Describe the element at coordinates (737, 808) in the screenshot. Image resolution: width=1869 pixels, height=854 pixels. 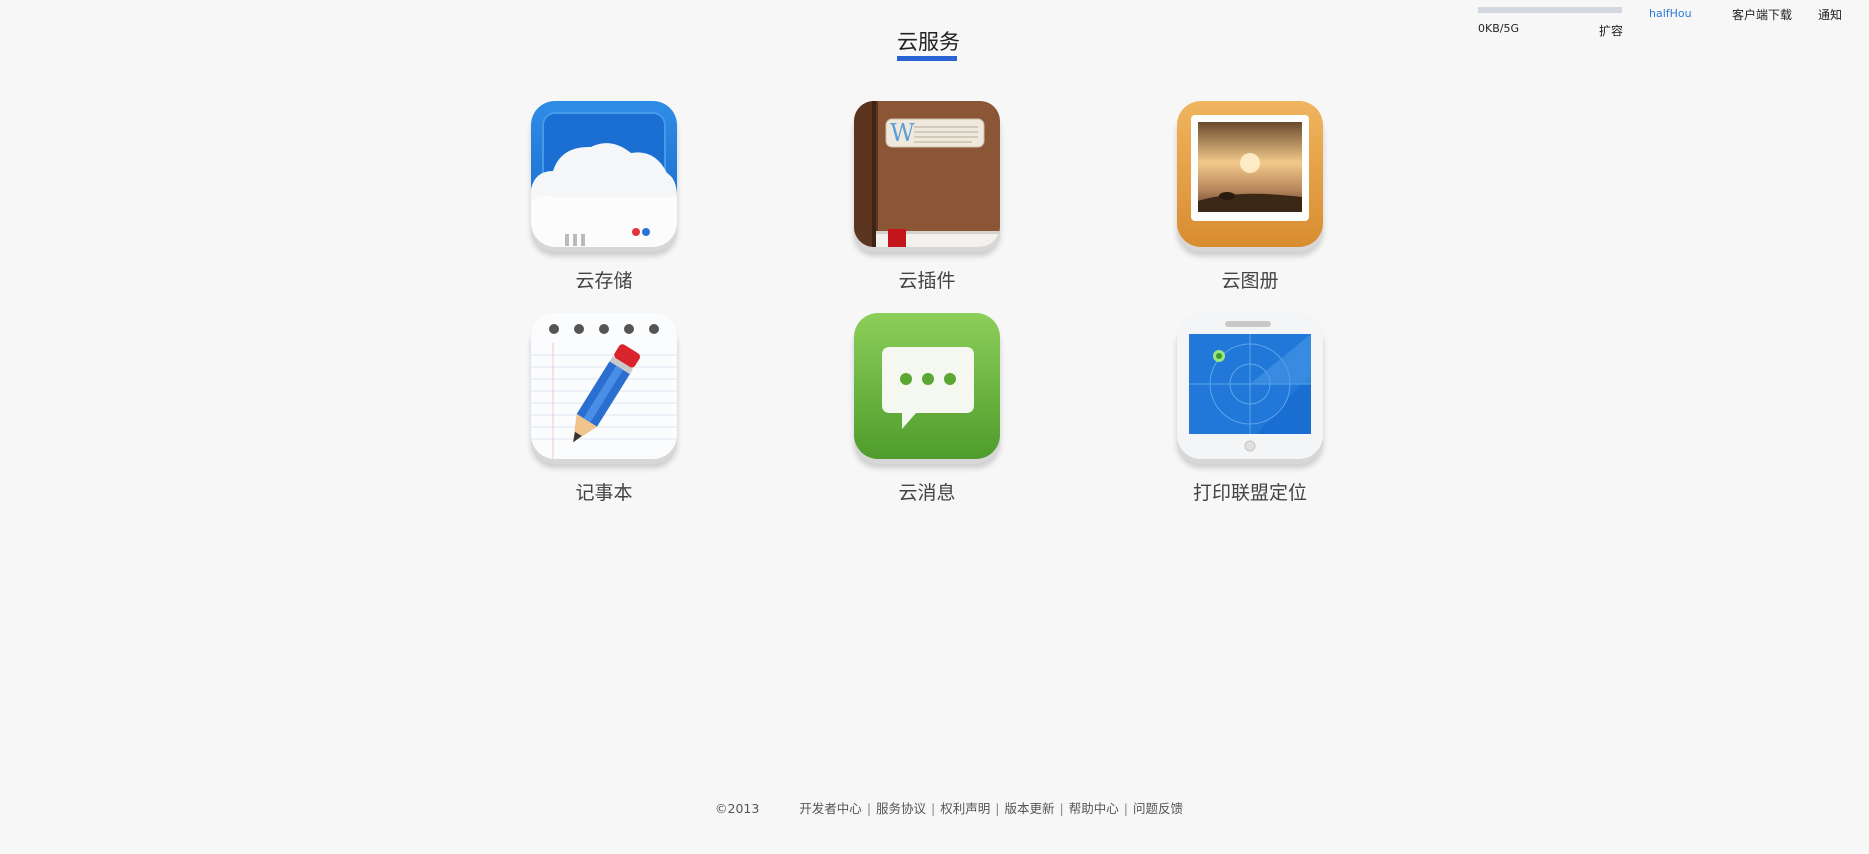
I see `copyright: ©2013` at that location.